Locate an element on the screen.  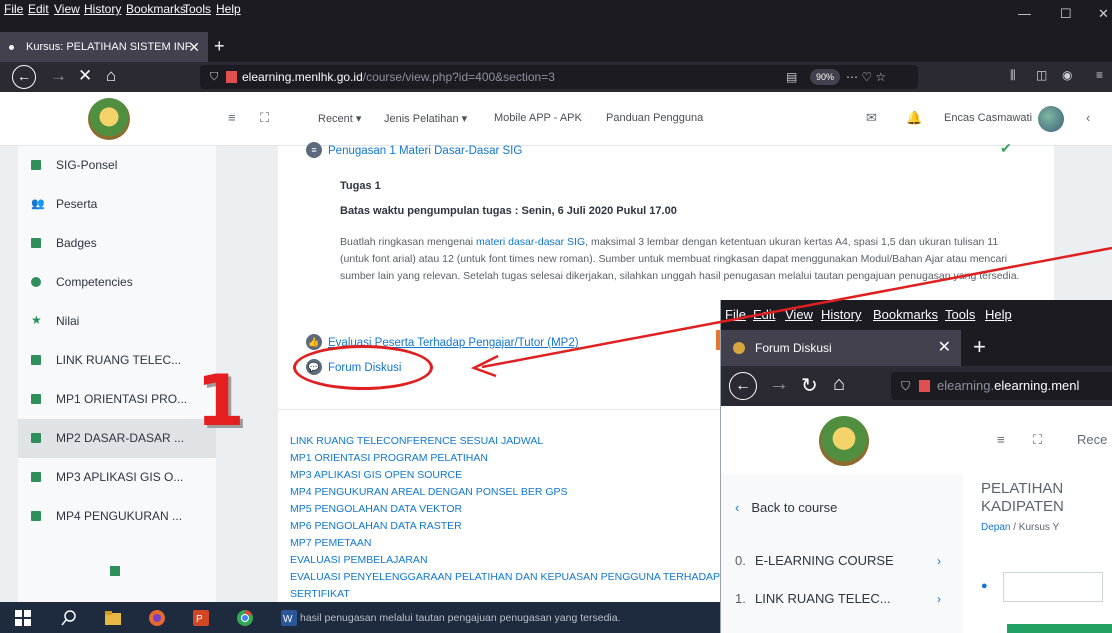
nav-mobile-app: Mobile APP - APK is located at coordinates (538, 118).